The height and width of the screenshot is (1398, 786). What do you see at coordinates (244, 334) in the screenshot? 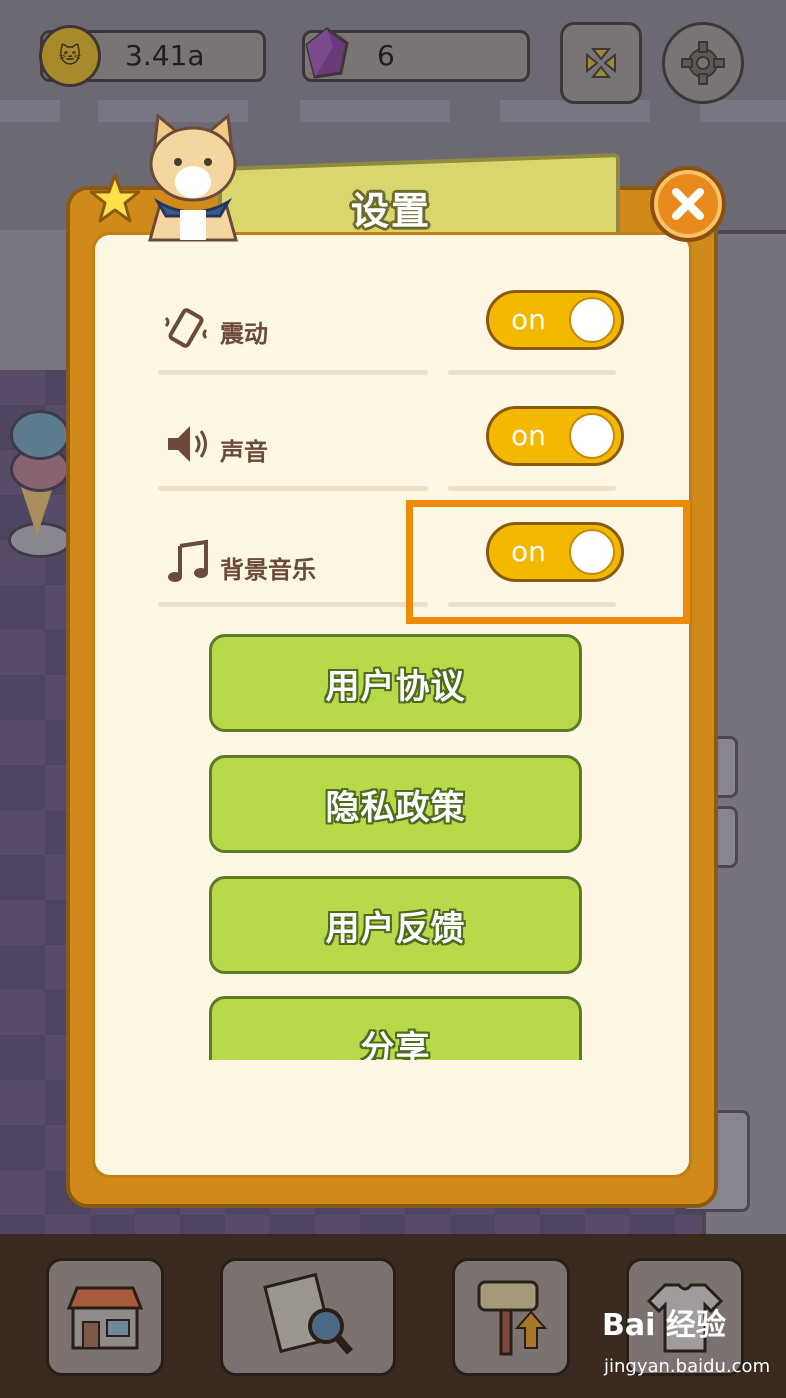
I see `vibration-label: 震动` at bounding box center [244, 334].